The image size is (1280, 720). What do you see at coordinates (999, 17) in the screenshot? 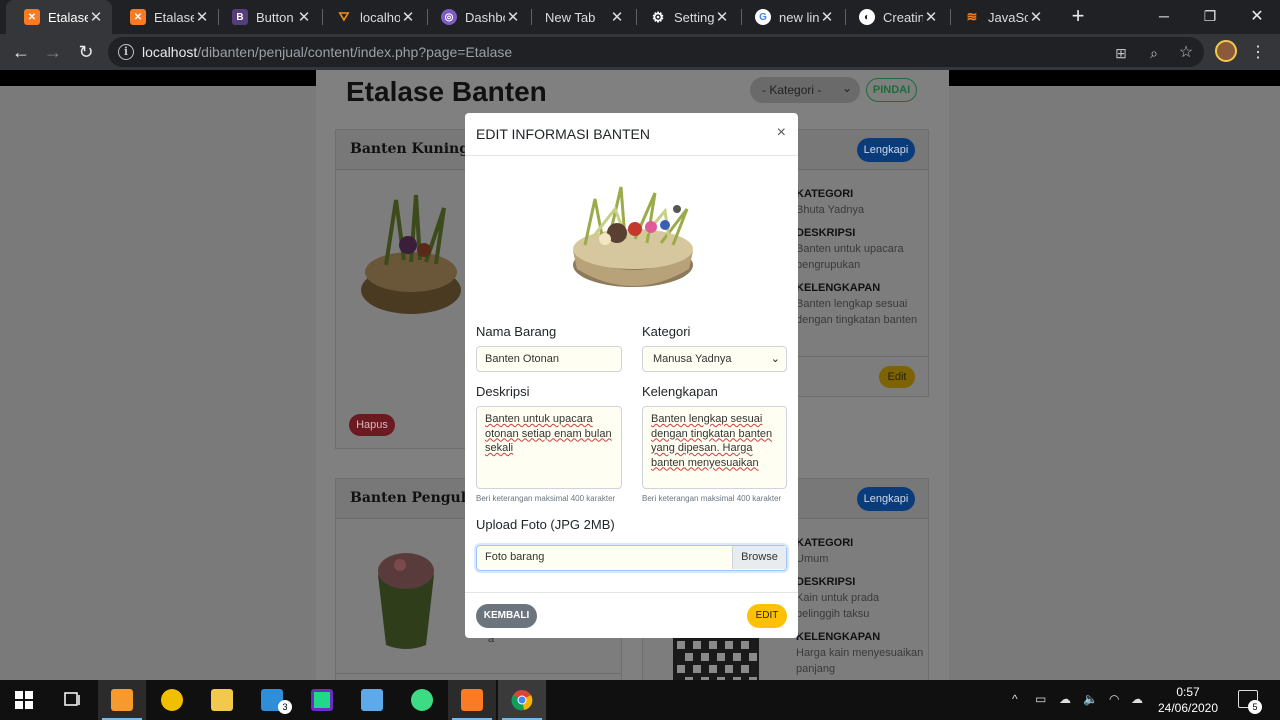
I see `tab-javascript: ≋ JavaScr ✕` at bounding box center [999, 17].